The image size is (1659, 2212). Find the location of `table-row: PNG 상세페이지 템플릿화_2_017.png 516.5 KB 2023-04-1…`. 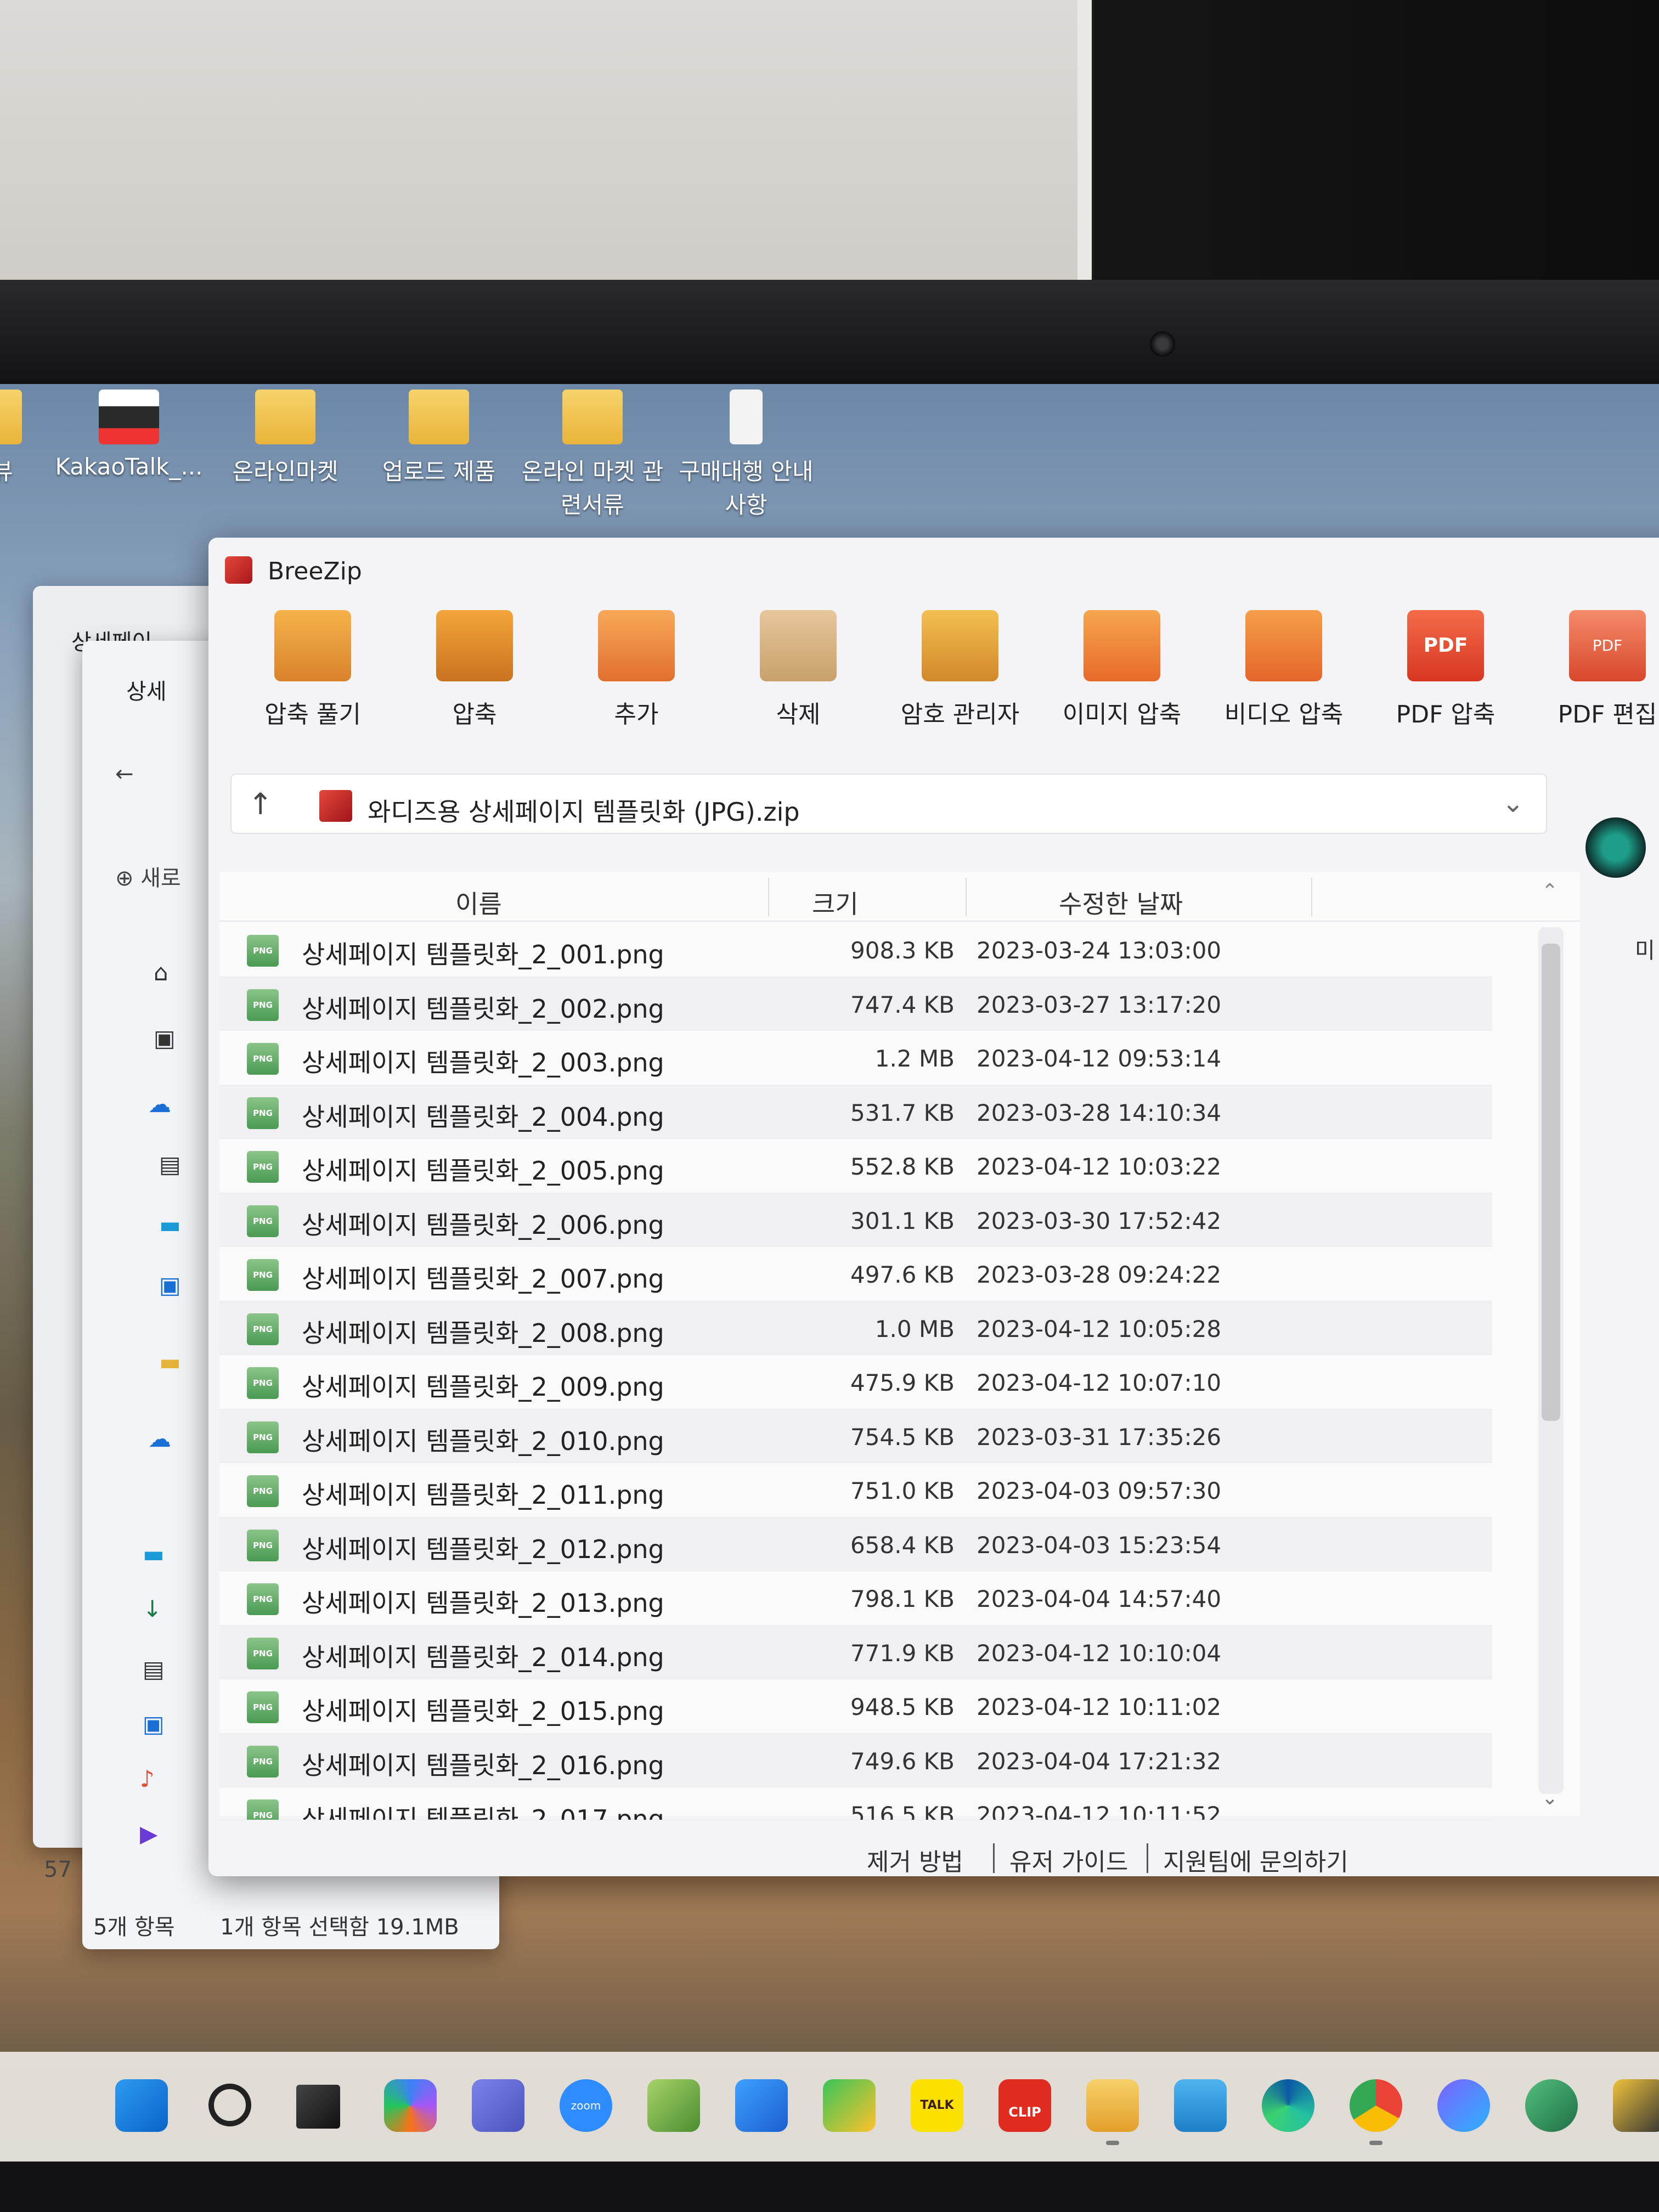

table-row: PNG 상세페이지 템플릿화_2_017.png 516.5 KB 2023-04-1… is located at coordinates (856, 1803).